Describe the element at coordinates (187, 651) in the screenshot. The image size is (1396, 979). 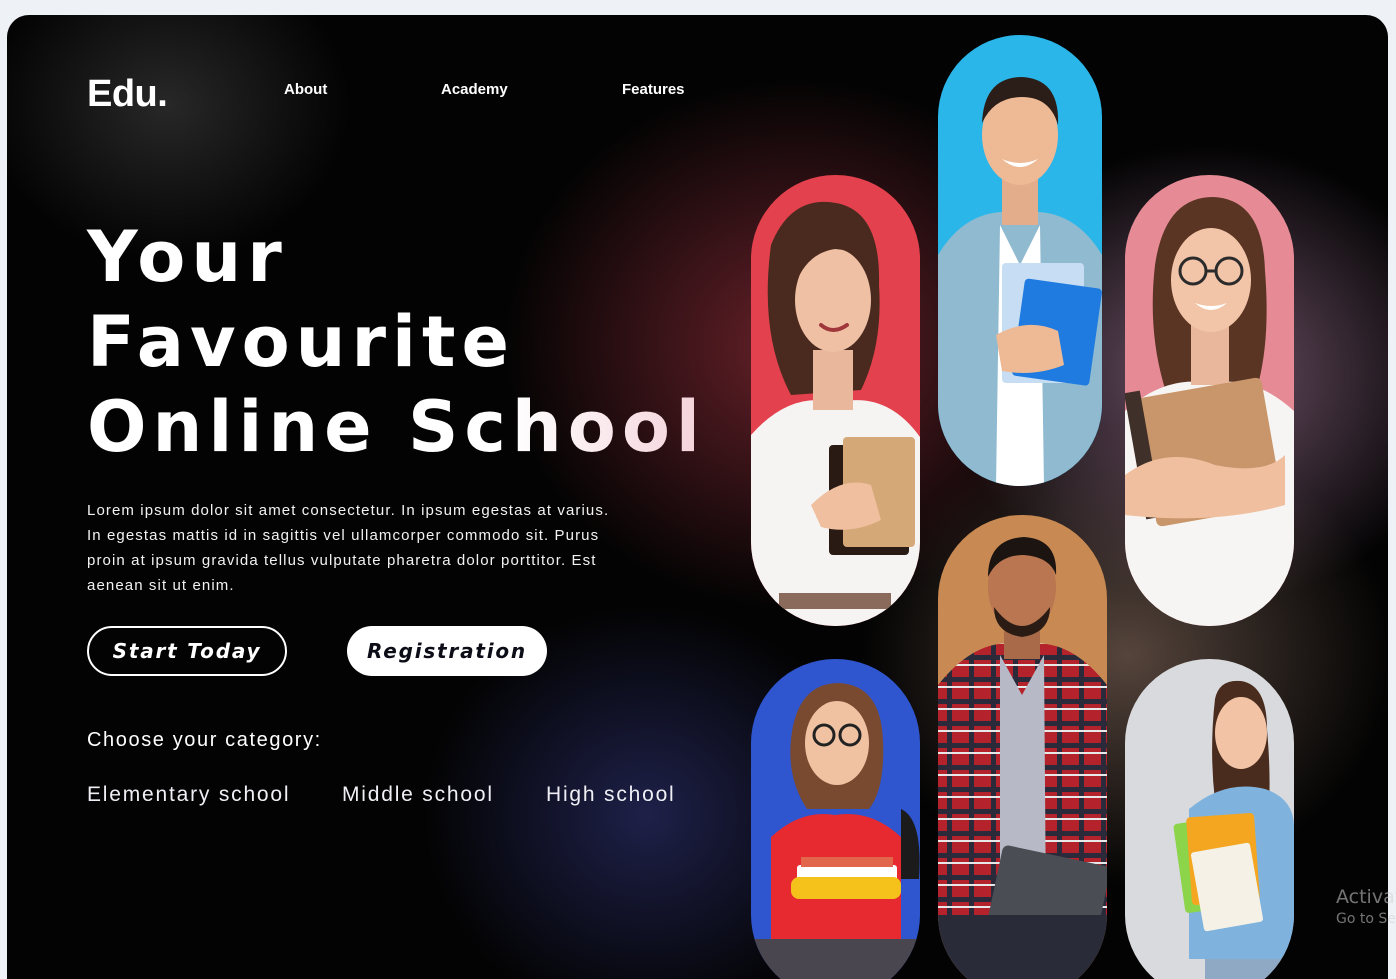
I see `start-today-button: Start Today` at that location.